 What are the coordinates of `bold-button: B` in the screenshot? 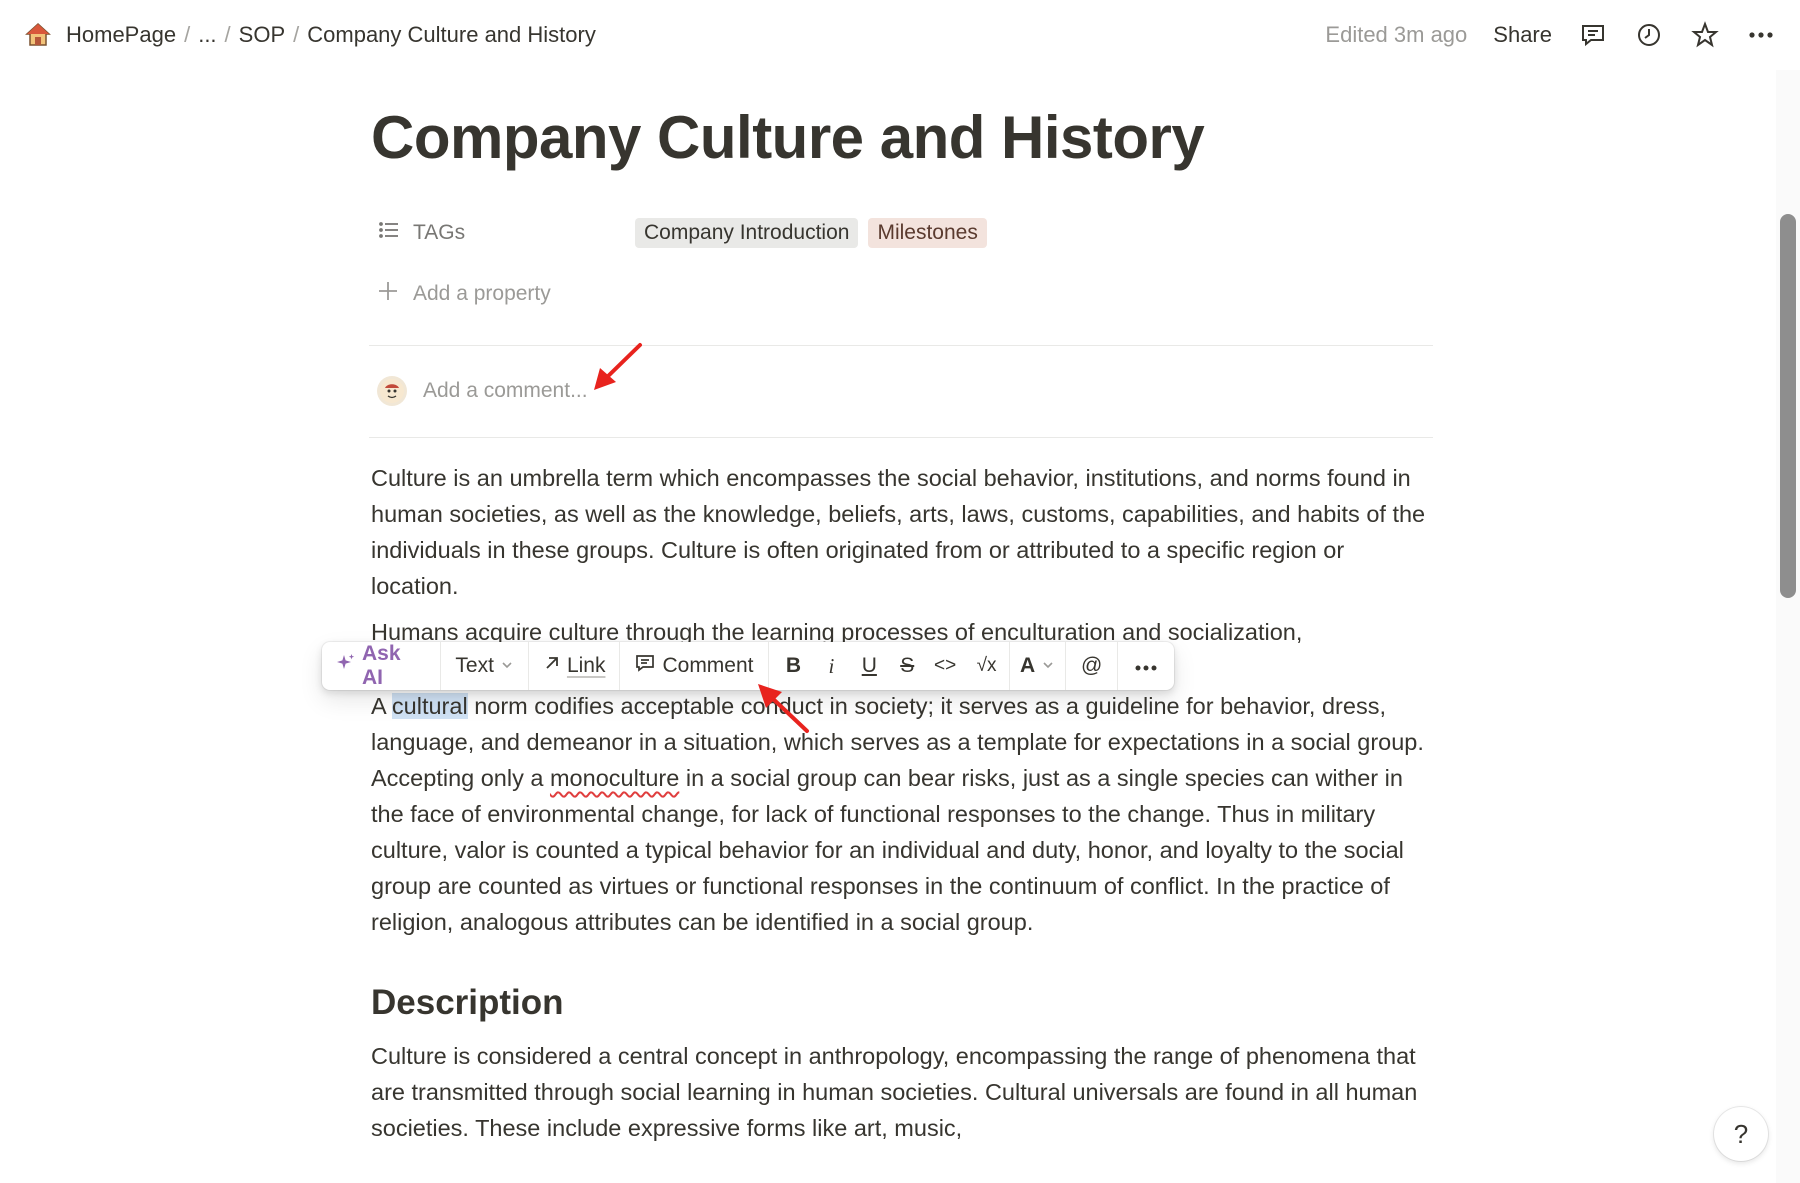 It's located at (794, 666).